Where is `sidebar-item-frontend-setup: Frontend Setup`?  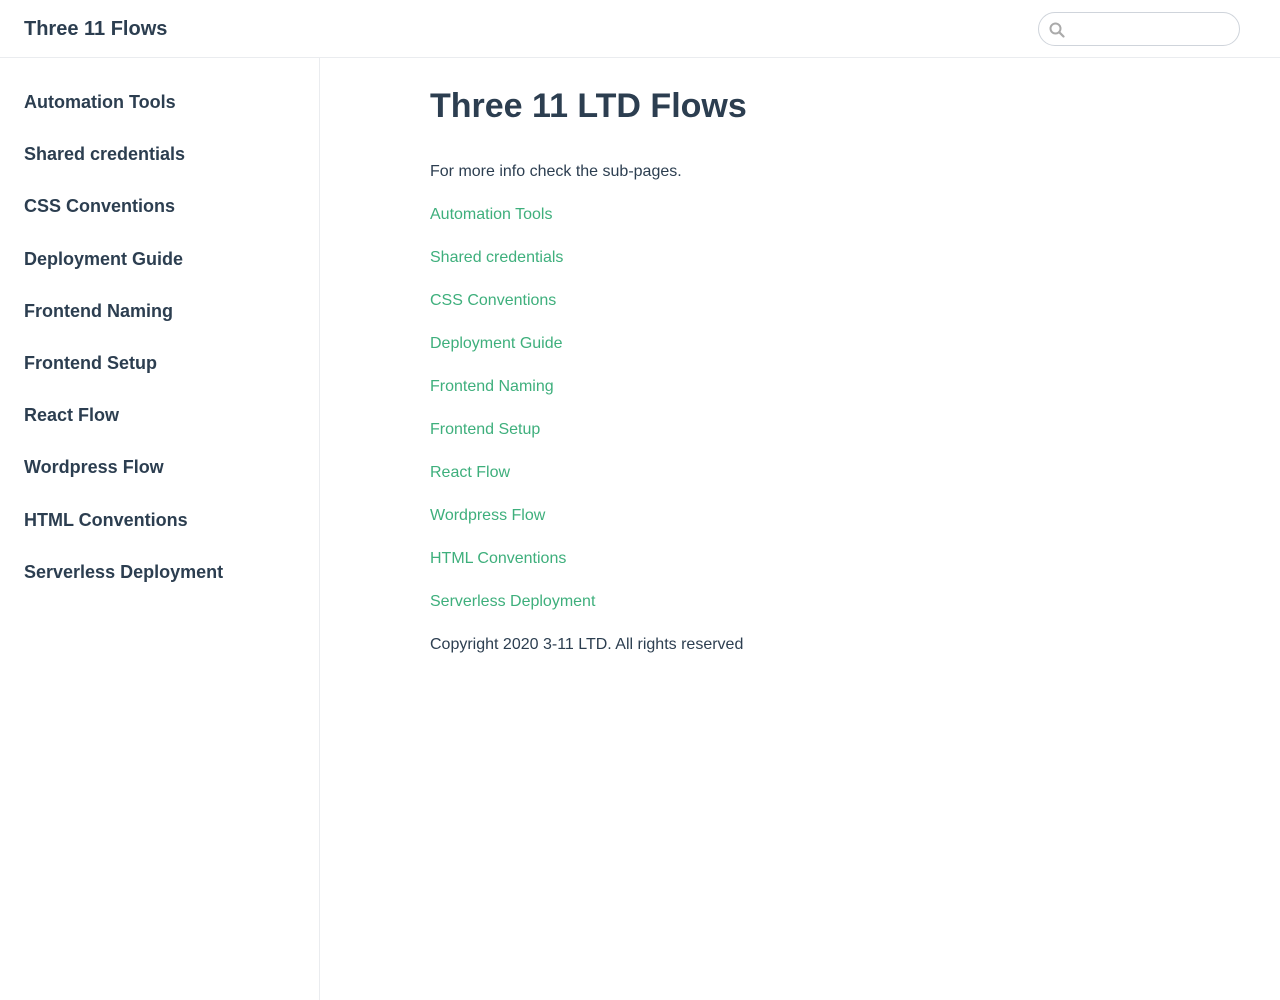
sidebar-item-frontend-setup: Frontend Setup is located at coordinates (159, 377).